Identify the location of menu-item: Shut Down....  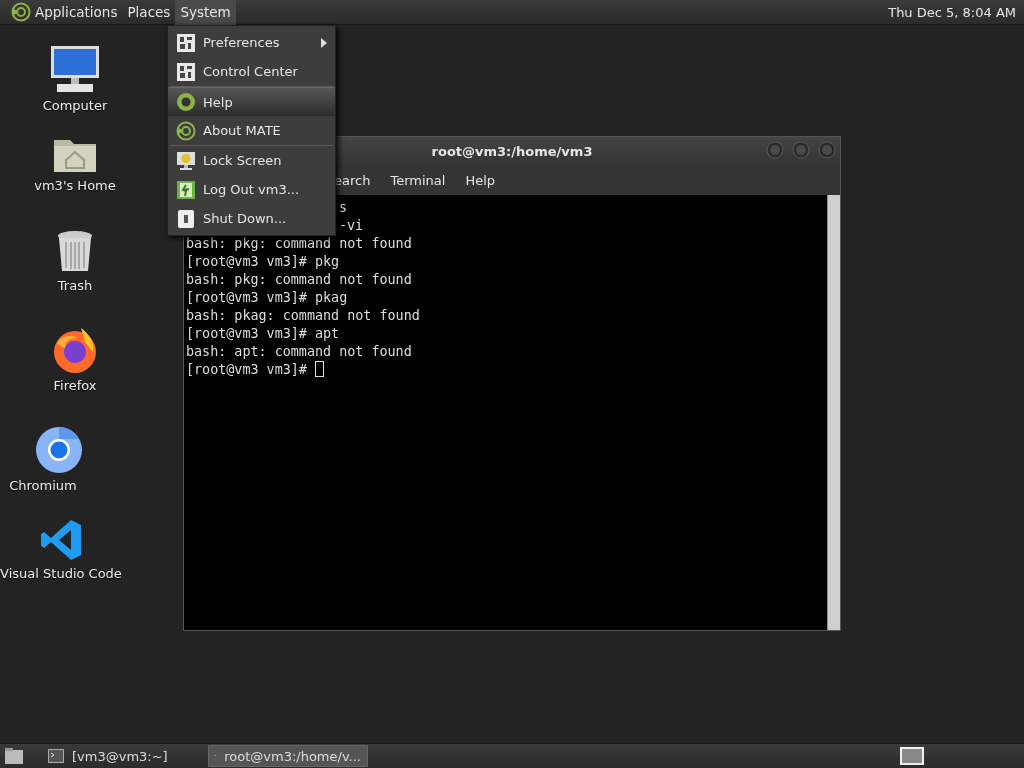
(251, 218).